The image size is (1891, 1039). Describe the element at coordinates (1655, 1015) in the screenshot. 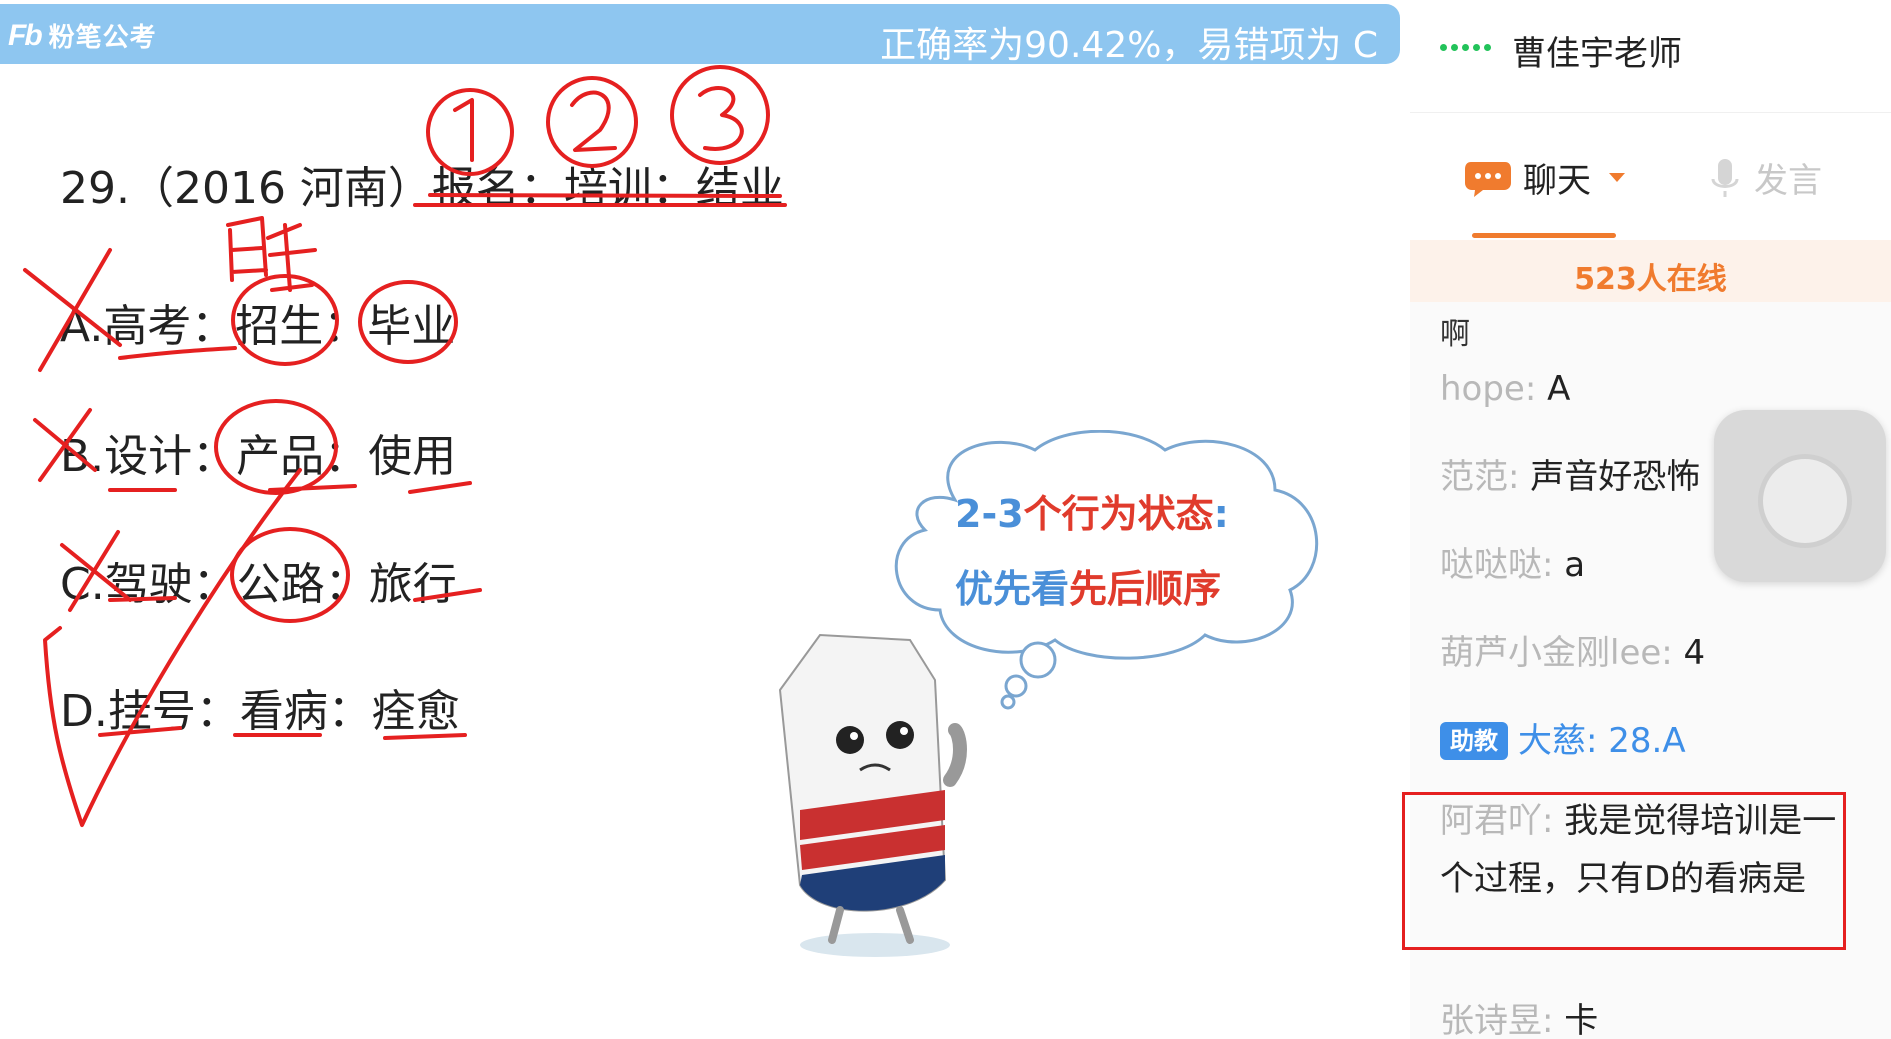

I see `chat-message: 张诗昱: 卡` at that location.